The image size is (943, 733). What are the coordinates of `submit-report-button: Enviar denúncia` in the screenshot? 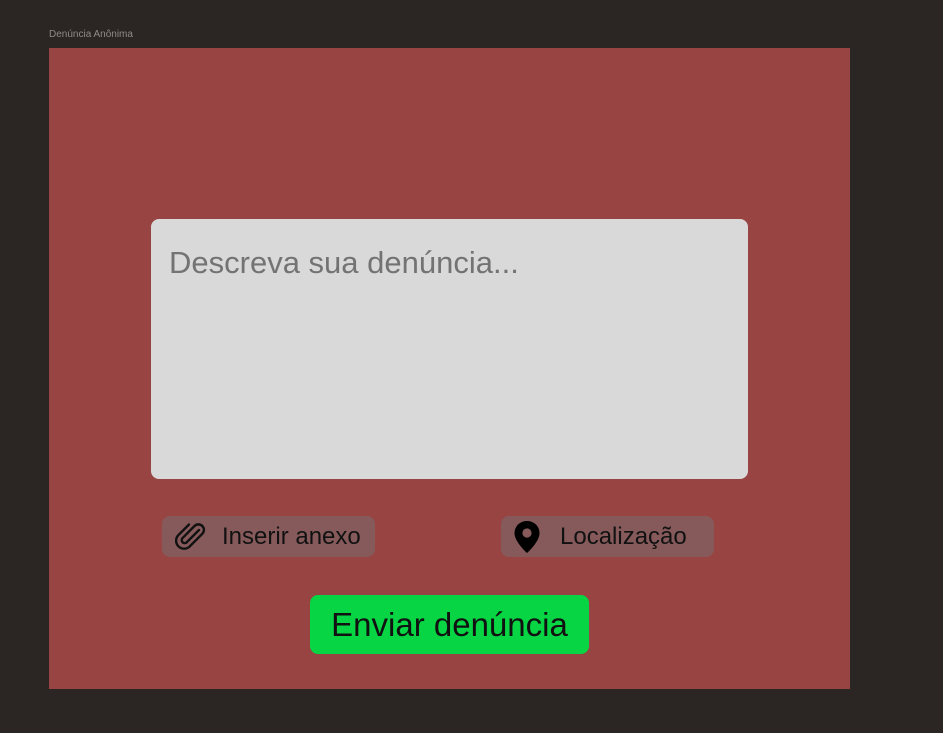 It's located at (449, 624).